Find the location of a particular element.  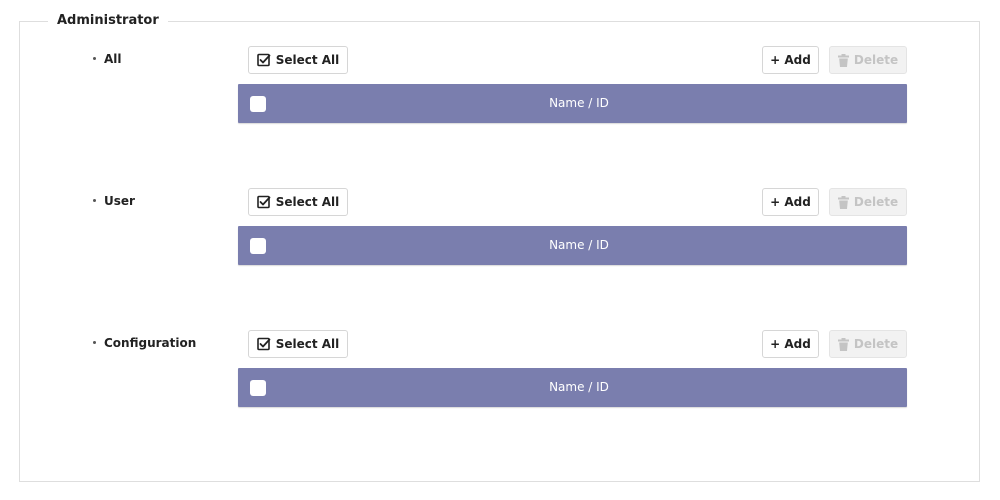

section-label-all: All is located at coordinates (107, 59).